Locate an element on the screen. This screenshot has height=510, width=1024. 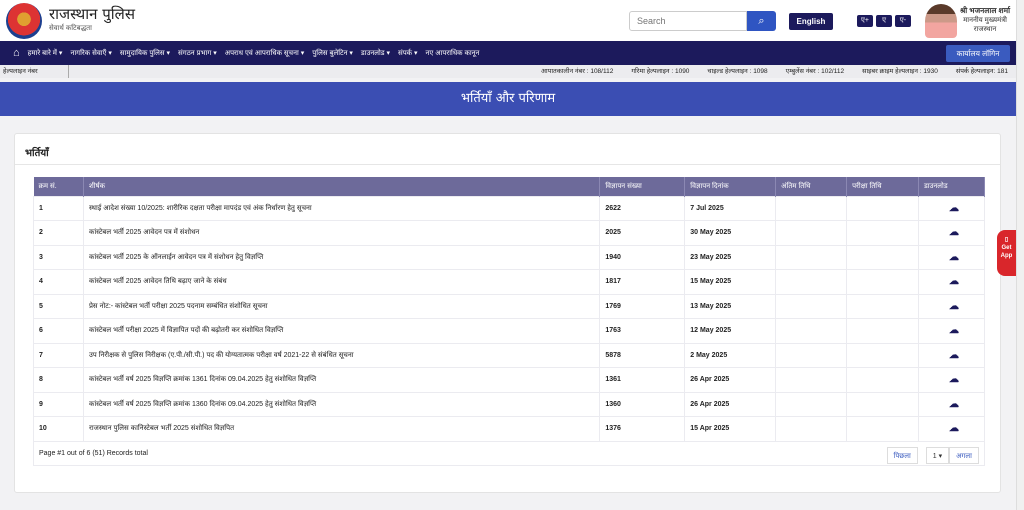
nav-community-police: सामुदायिक पुलिस ▾ is located at coordinates (145, 53).